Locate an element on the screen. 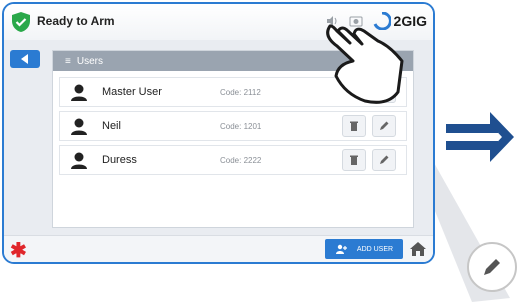  zoomed-edit-icon is located at coordinates (492, 267).